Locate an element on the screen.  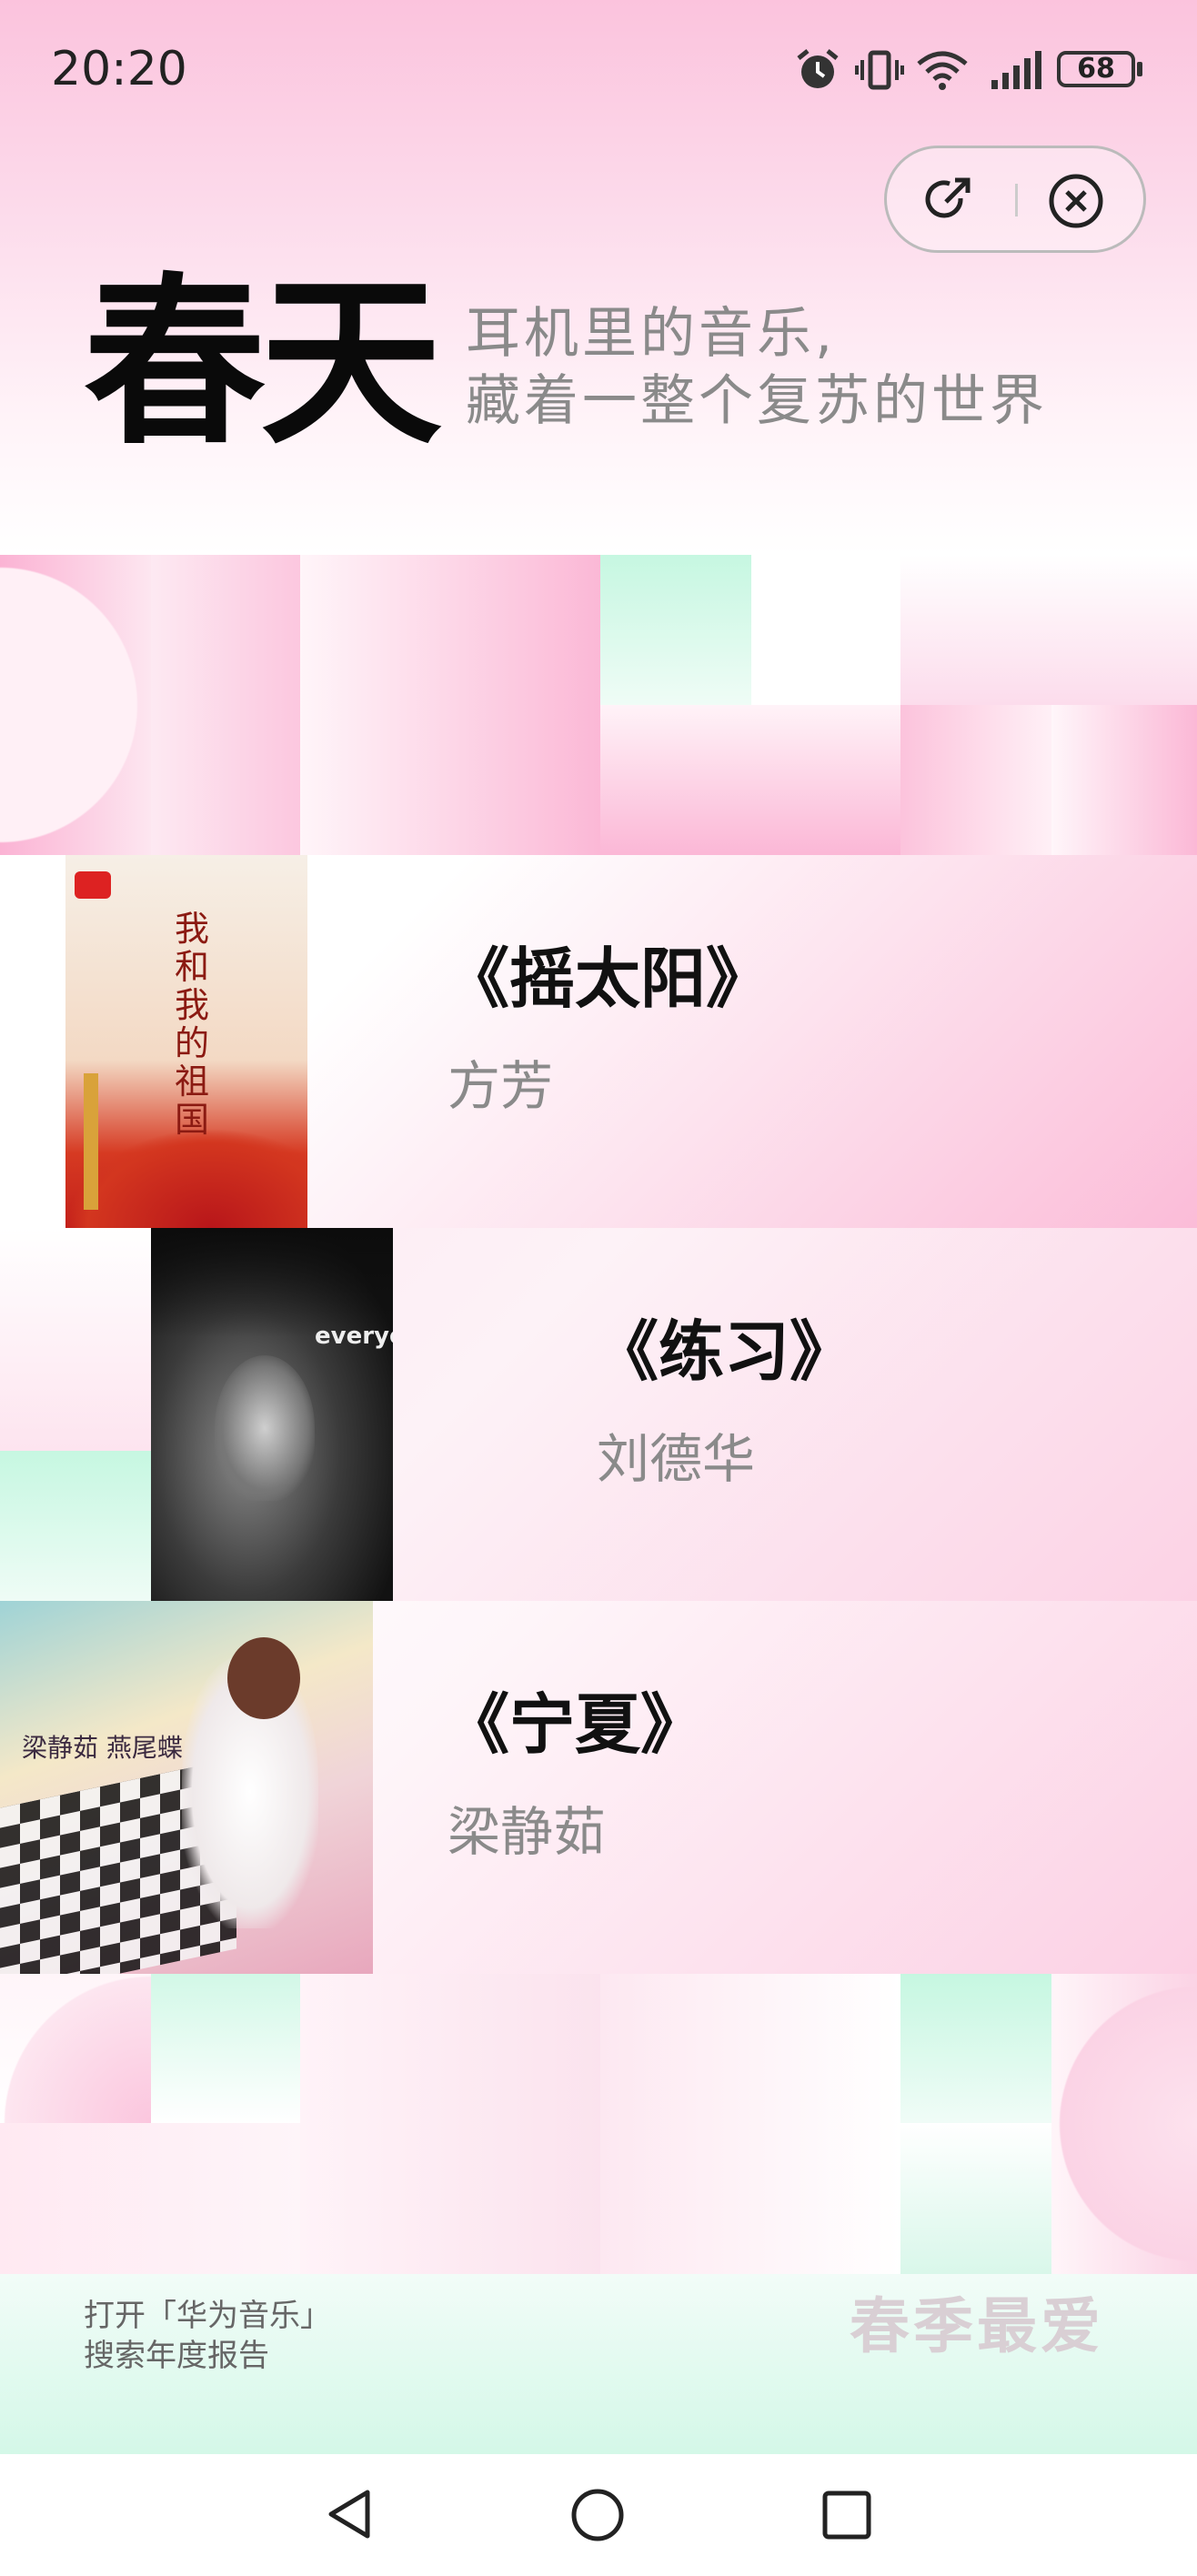
battery-tip is located at coordinates (1139, 69).